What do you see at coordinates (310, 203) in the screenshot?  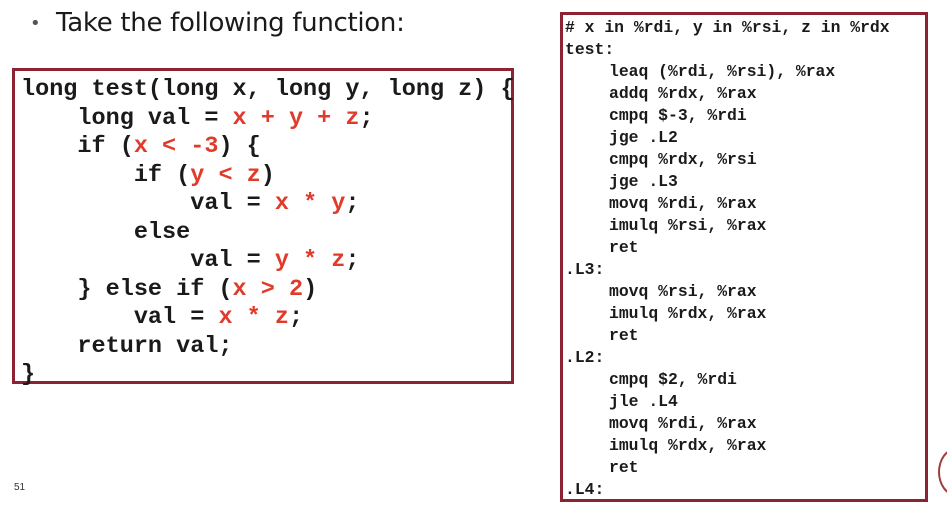 I see `highlighted-expression: x * y` at bounding box center [310, 203].